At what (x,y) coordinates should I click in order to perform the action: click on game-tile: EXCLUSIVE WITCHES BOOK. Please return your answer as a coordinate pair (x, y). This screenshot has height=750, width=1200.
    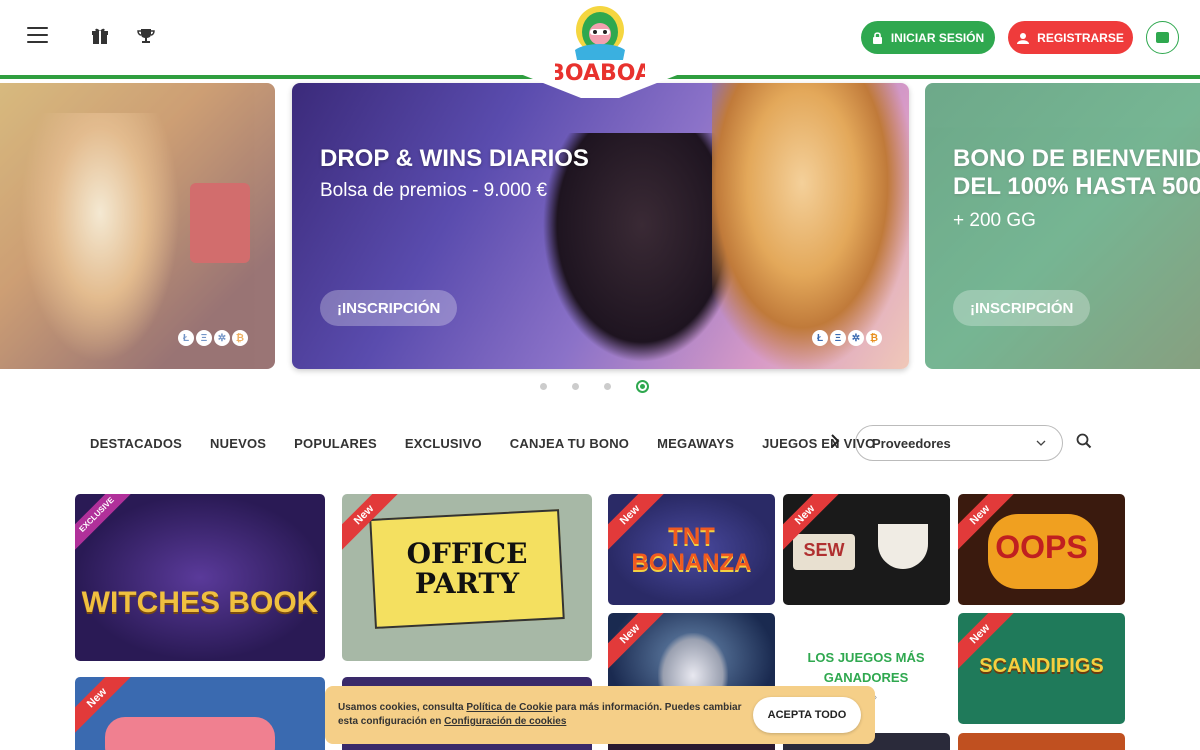
    Looking at the image, I should click on (200, 577).